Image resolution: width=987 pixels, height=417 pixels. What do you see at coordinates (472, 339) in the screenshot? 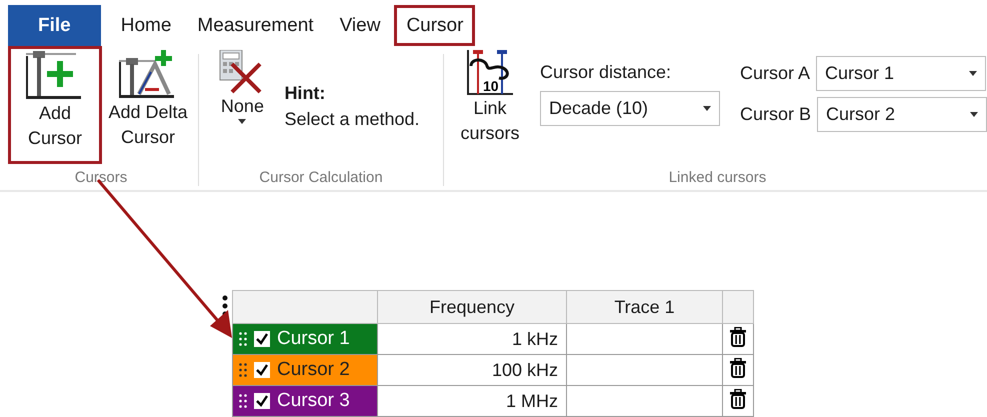
I see `frequency-cell: 1 kHz` at bounding box center [472, 339].